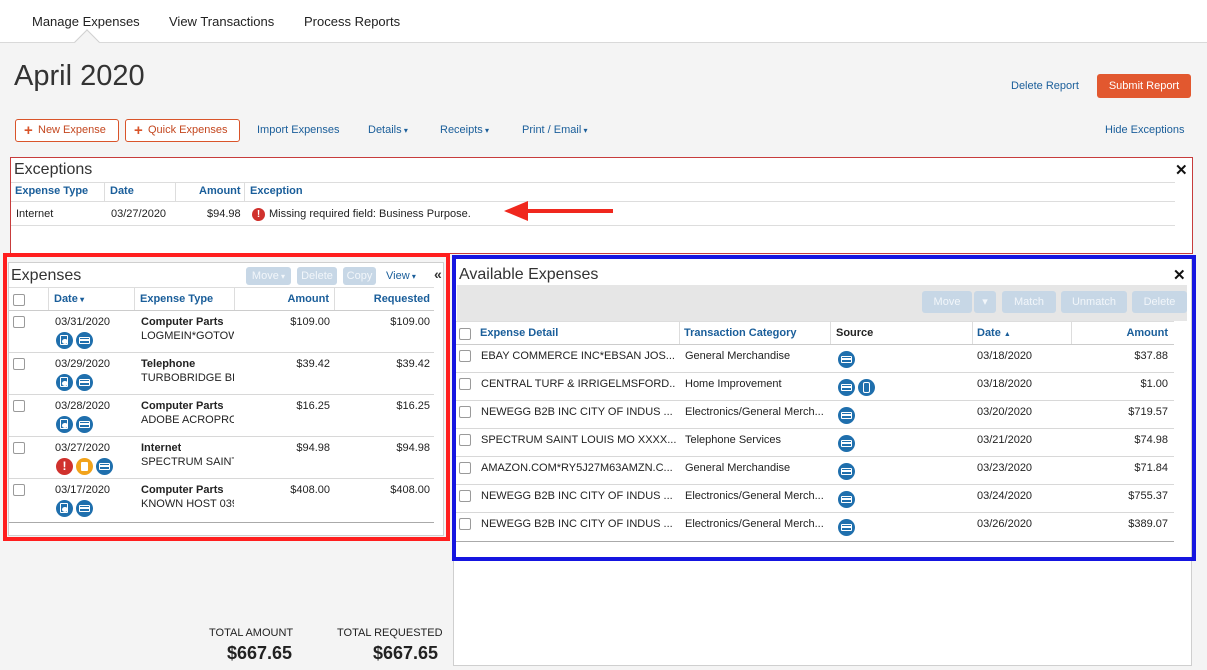 The width and height of the screenshot is (1207, 670). I want to click on exc-header-amount: Amount, so click(220, 191).